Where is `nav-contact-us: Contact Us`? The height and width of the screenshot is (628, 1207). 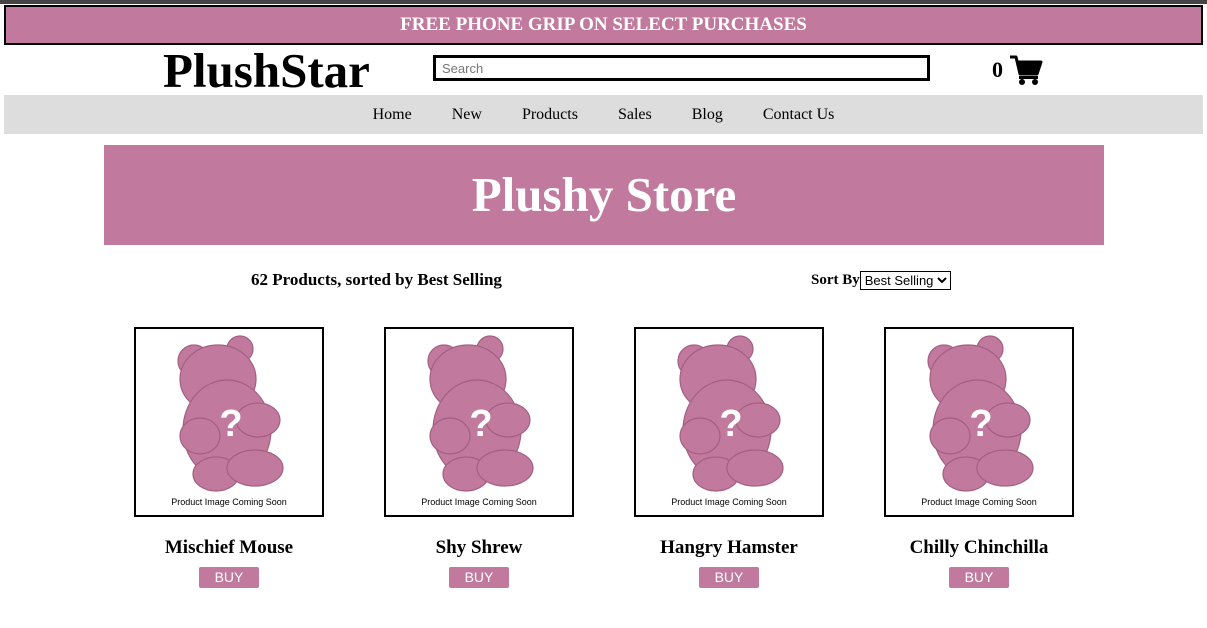
nav-contact-us: Contact Us is located at coordinates (799, 115).